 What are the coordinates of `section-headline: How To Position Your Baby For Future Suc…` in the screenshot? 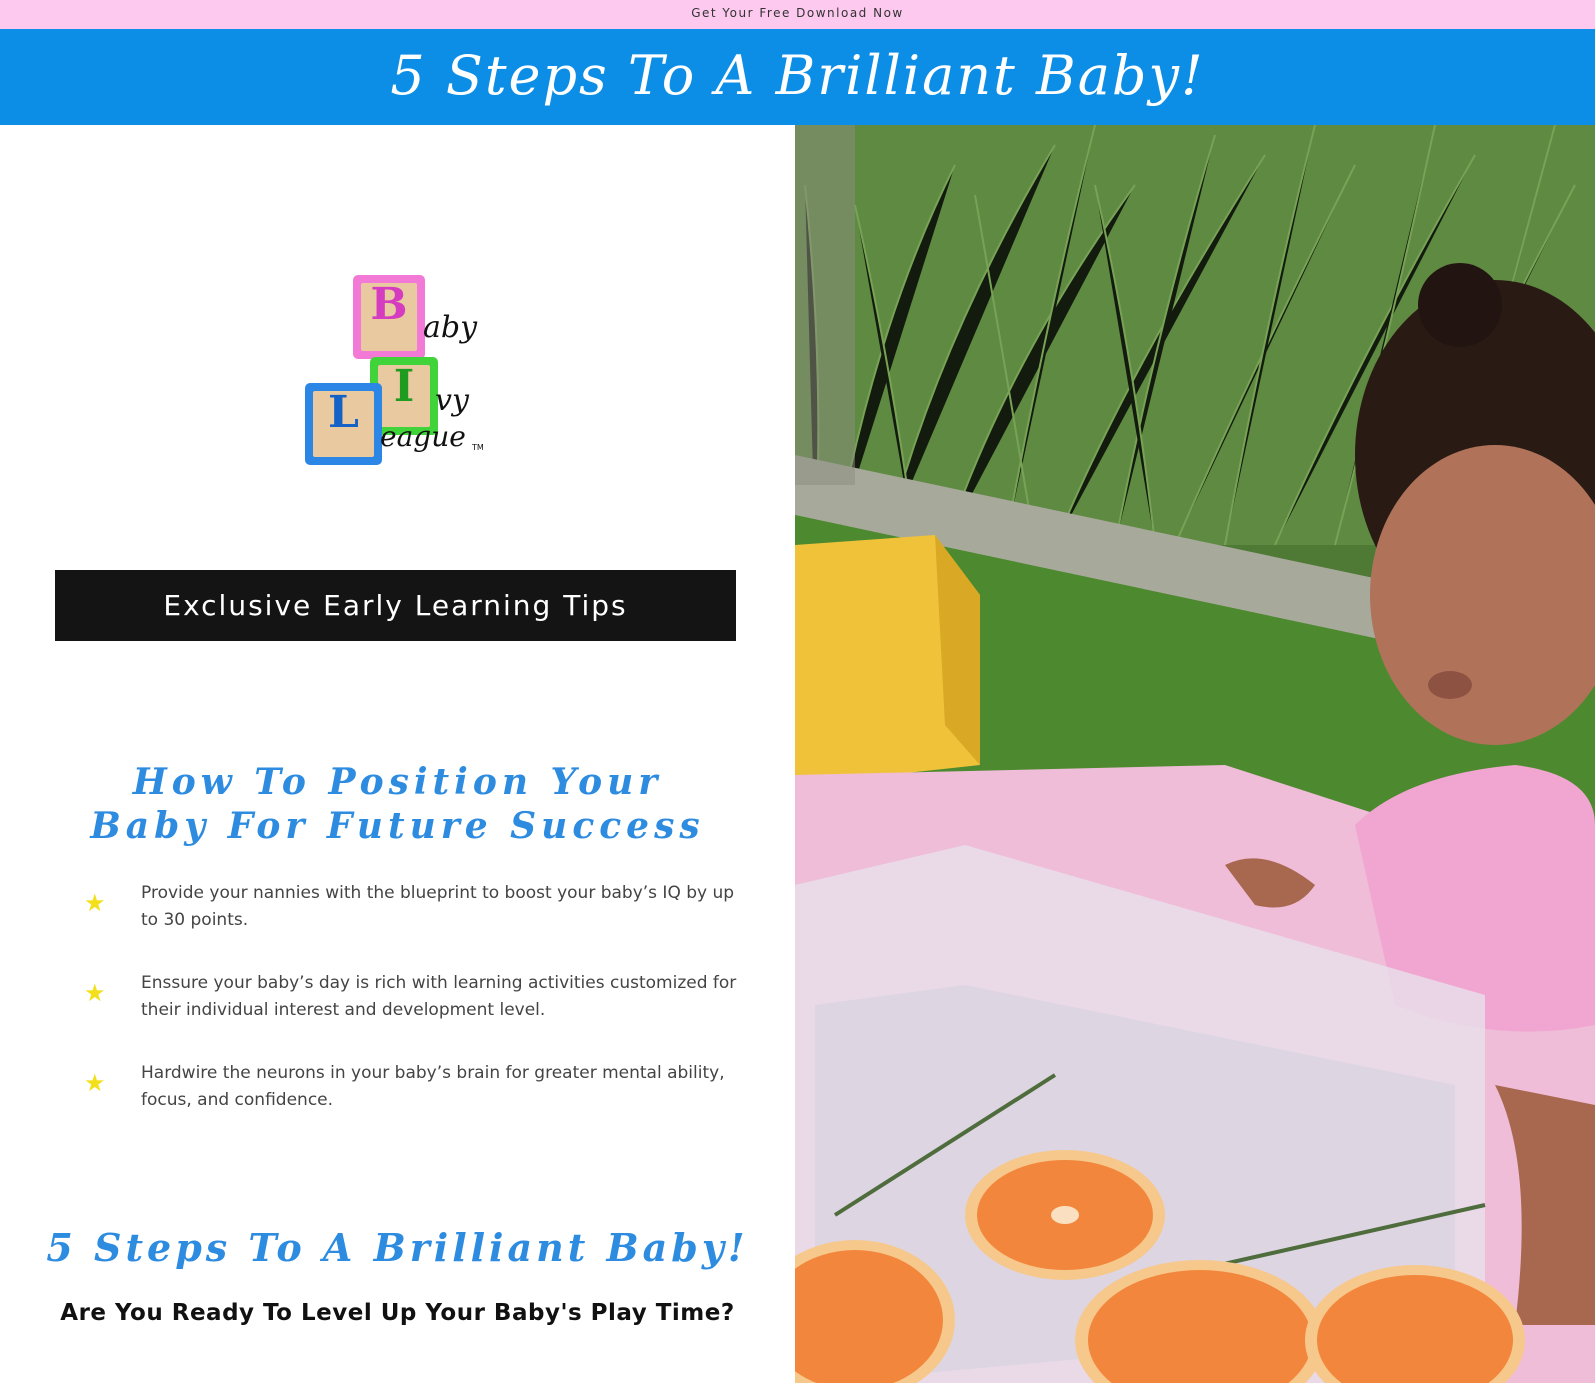 It's located at (397, 804).